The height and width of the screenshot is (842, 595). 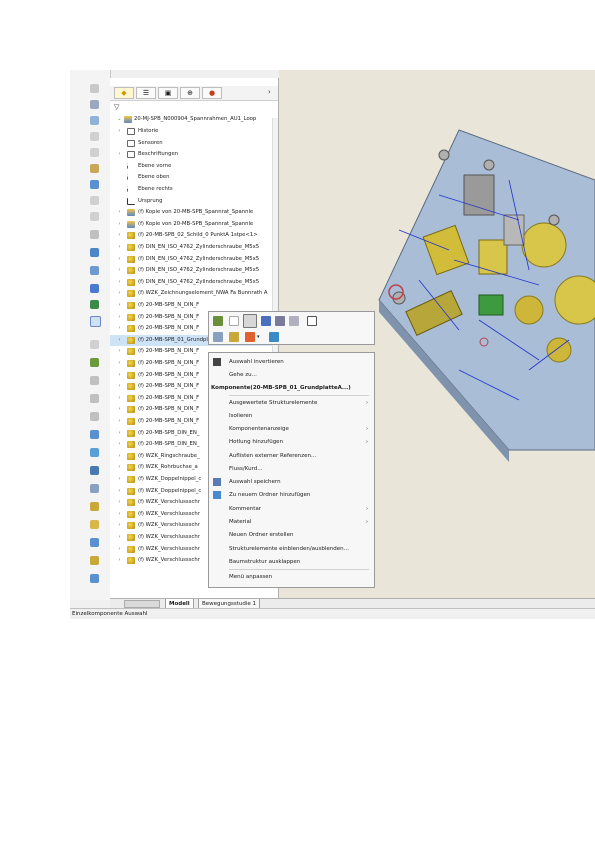 I want to click on appearance-icon, so click(x=280, y=321).